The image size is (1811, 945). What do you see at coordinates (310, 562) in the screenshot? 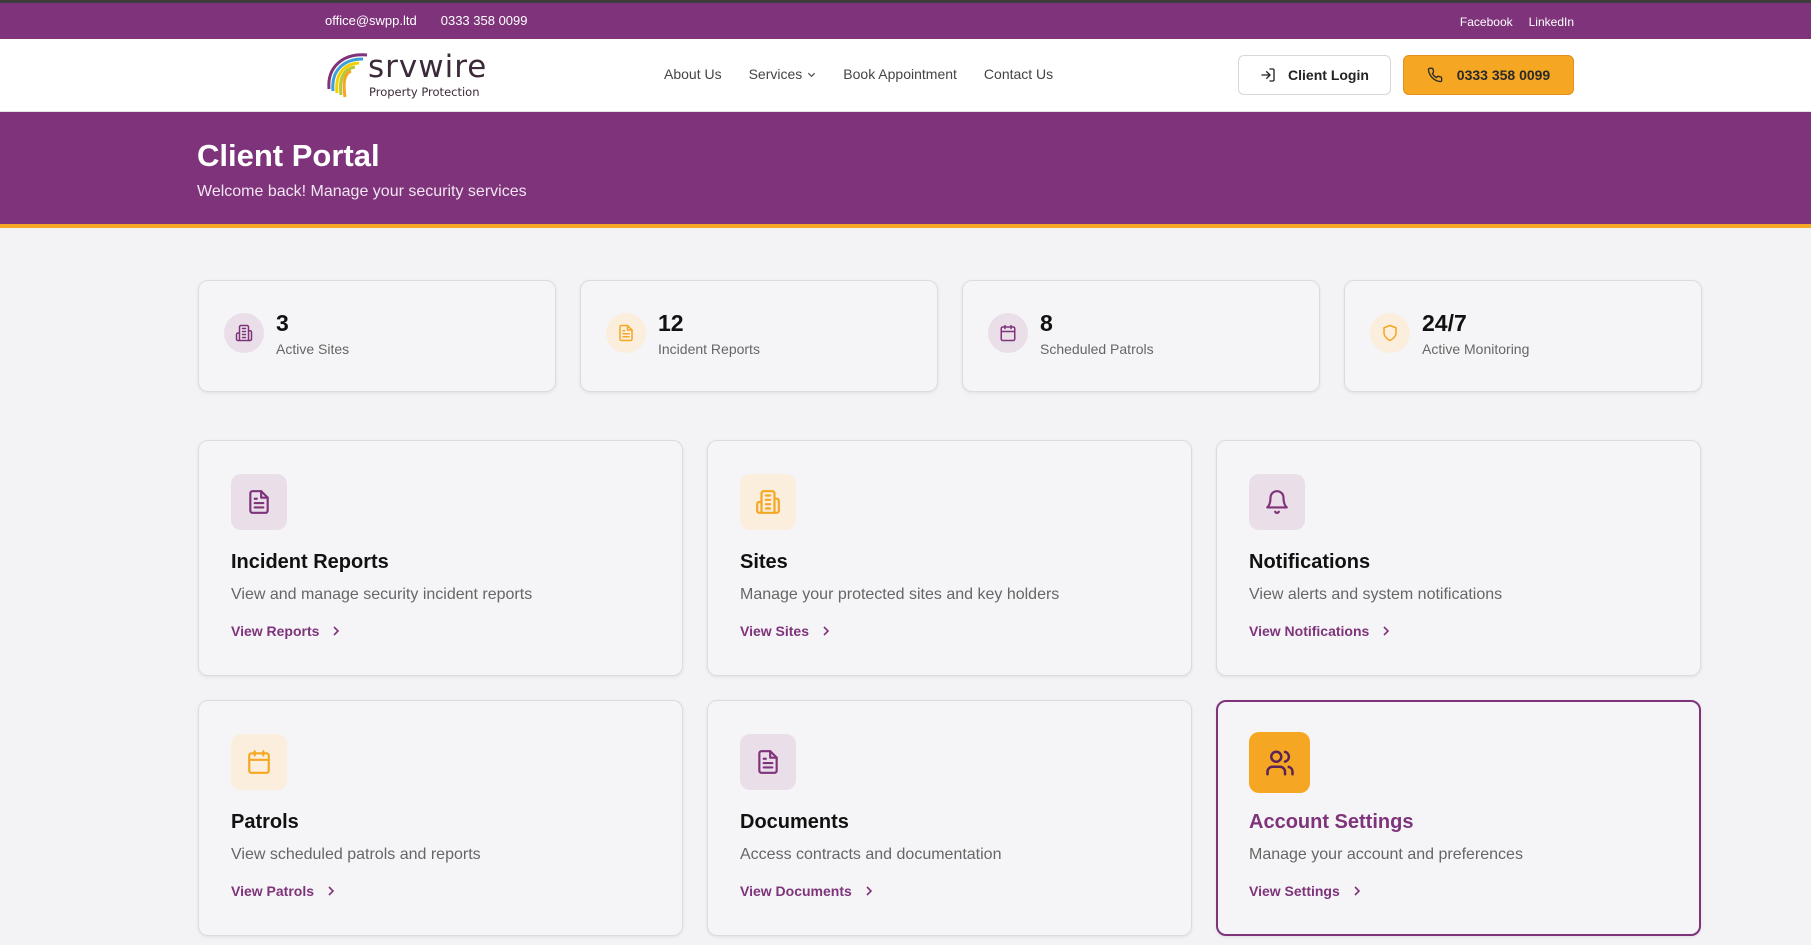
I see `card-title: Incident Reports` at bounding box center [310, 562].